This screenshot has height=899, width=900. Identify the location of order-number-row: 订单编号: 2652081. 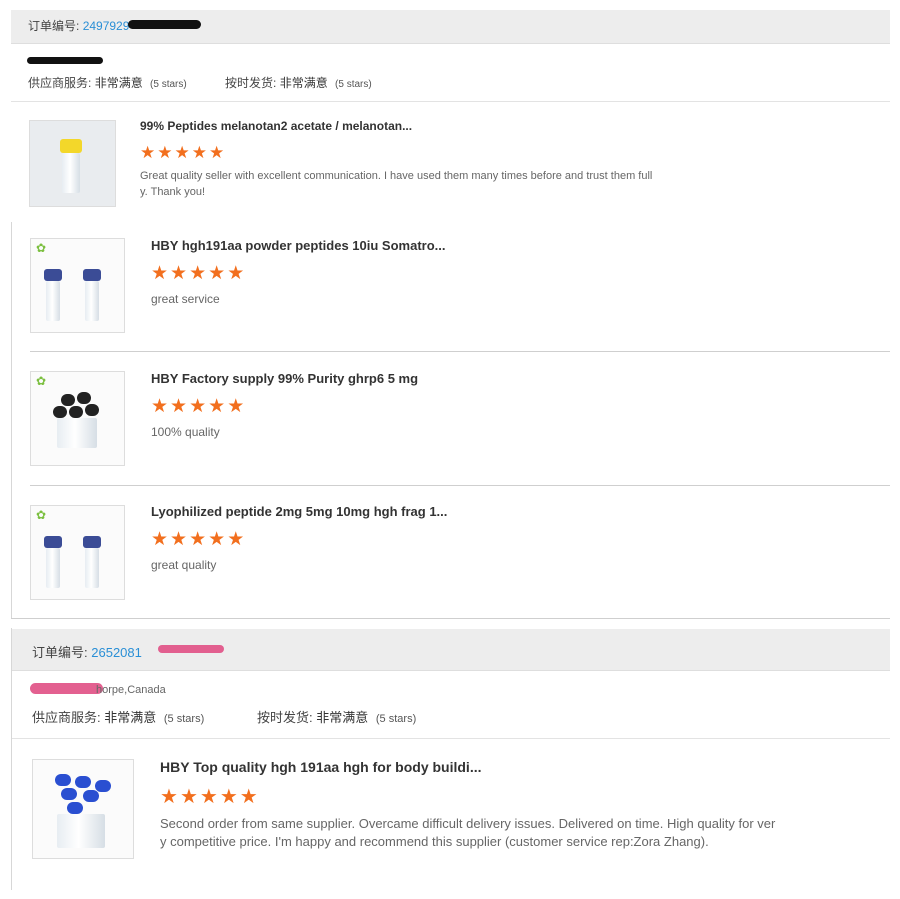
(87, 651).